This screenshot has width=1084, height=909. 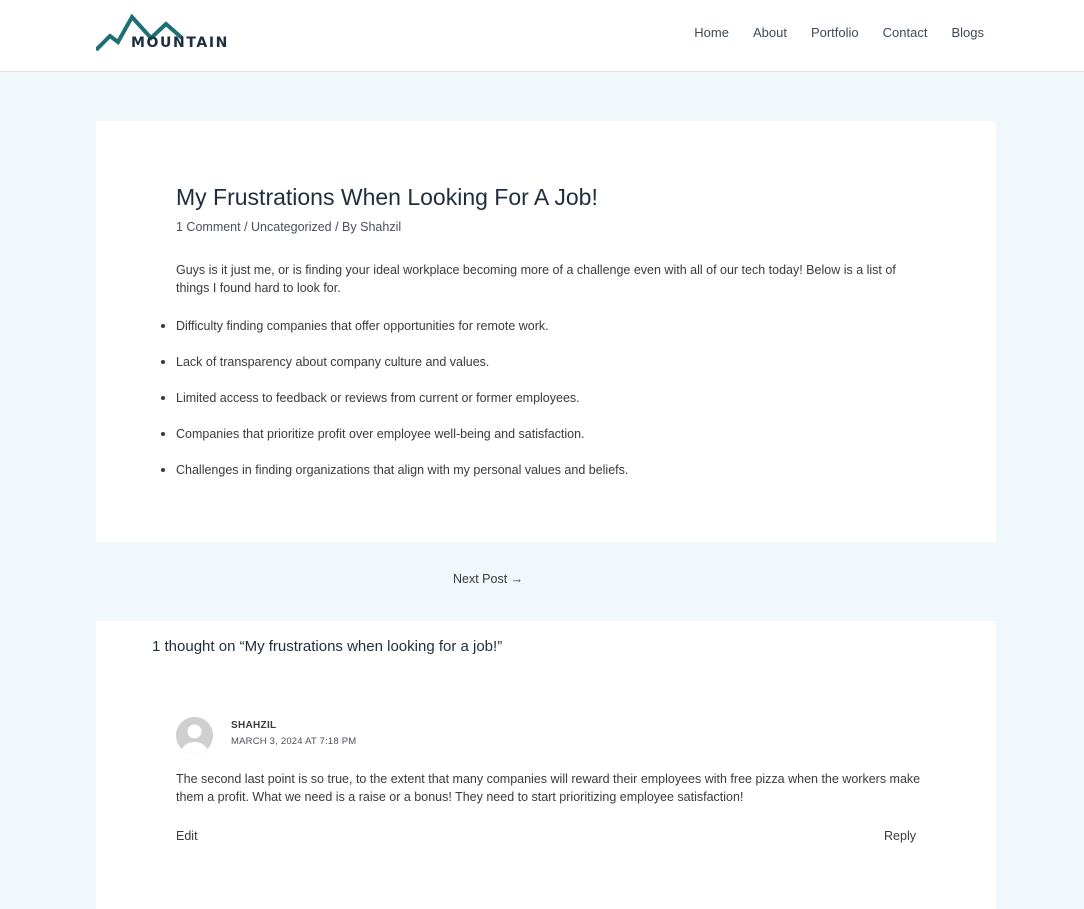 What do you see at coordinates (835, 32) in the screenshot?
I see `nav-item-portfolio: Portfolio` at bounding box center [835, 32].